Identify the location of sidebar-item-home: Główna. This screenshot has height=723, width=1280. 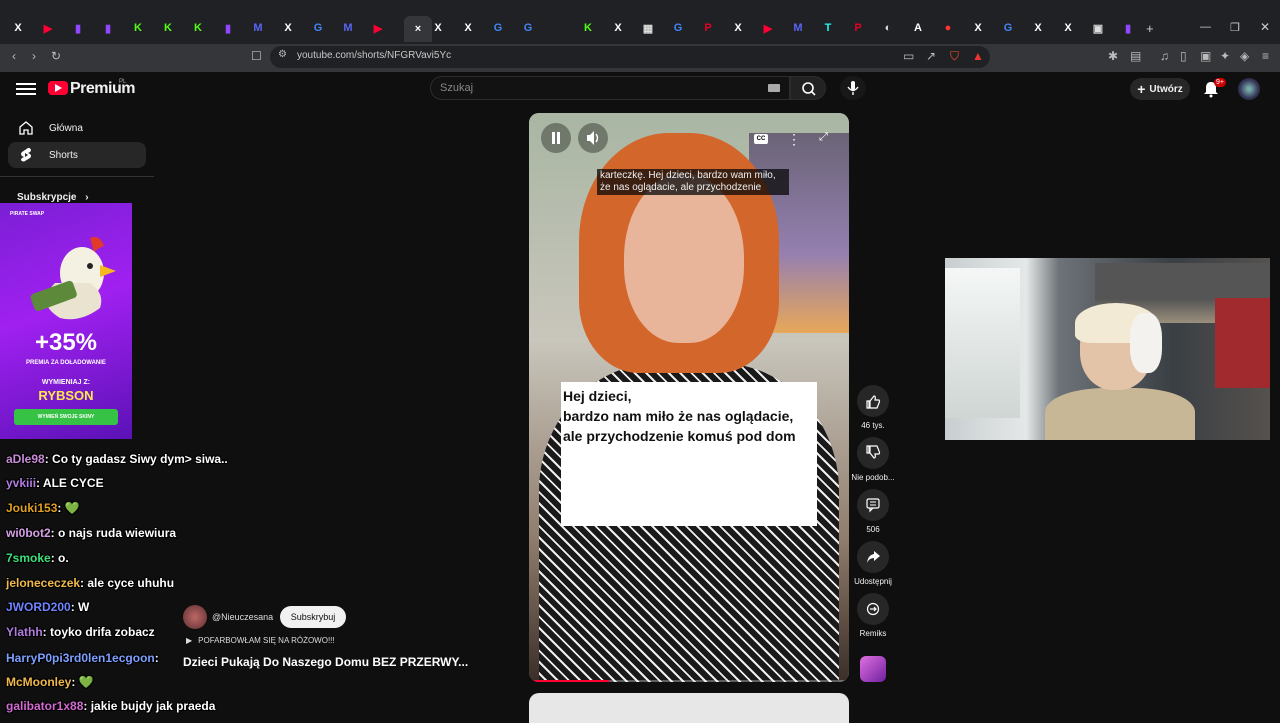
(77, 128).